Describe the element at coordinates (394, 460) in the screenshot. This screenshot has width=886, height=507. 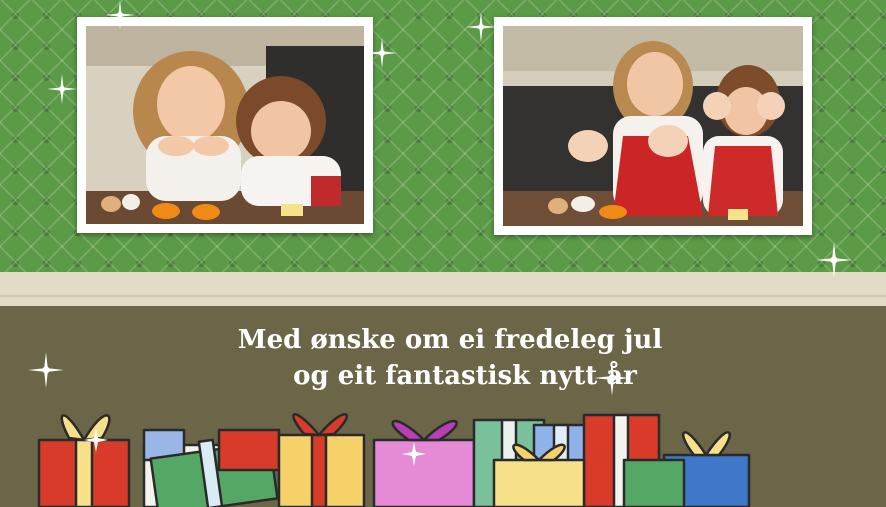
I see `gift-boxes-icon` at that location.